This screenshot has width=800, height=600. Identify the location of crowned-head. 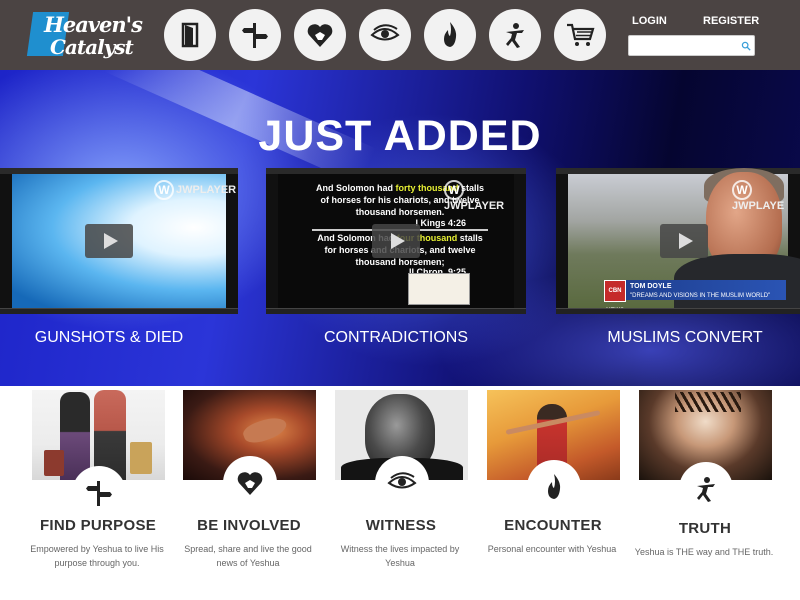
(708, 402).